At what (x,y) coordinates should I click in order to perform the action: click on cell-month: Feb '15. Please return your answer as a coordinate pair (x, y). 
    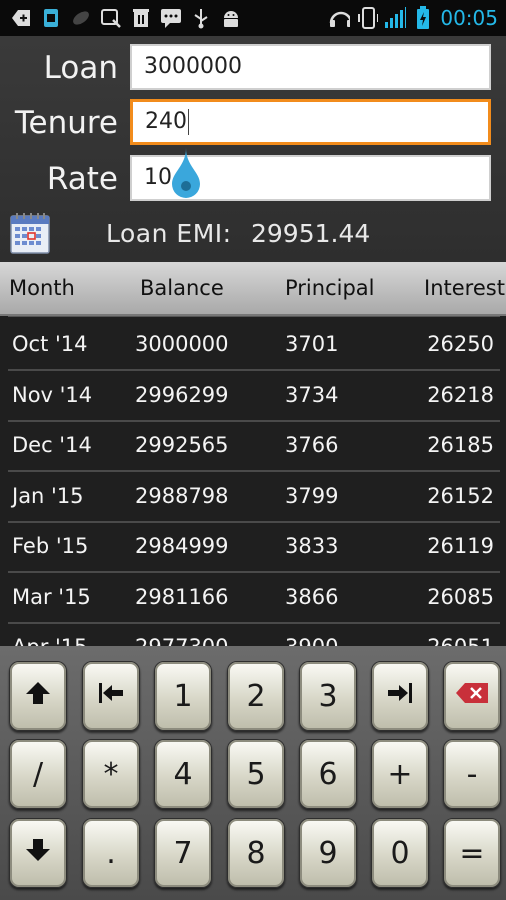
    Looking at the image, I should click on (50, 546).